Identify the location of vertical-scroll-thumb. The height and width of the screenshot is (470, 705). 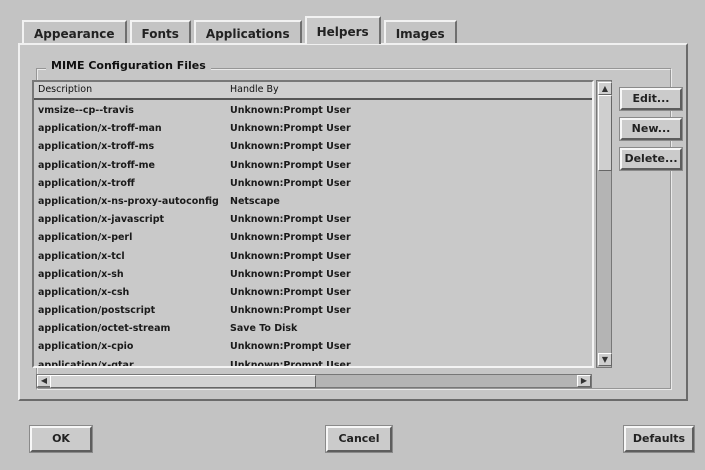
(605, 133).